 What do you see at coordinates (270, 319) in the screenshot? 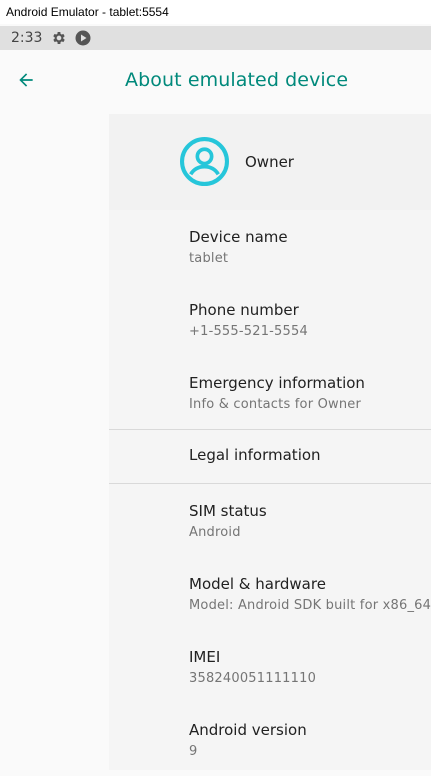
I see `pref-phone-number: Phone number +1-555-521-5554` at bounding box center [270, 319].